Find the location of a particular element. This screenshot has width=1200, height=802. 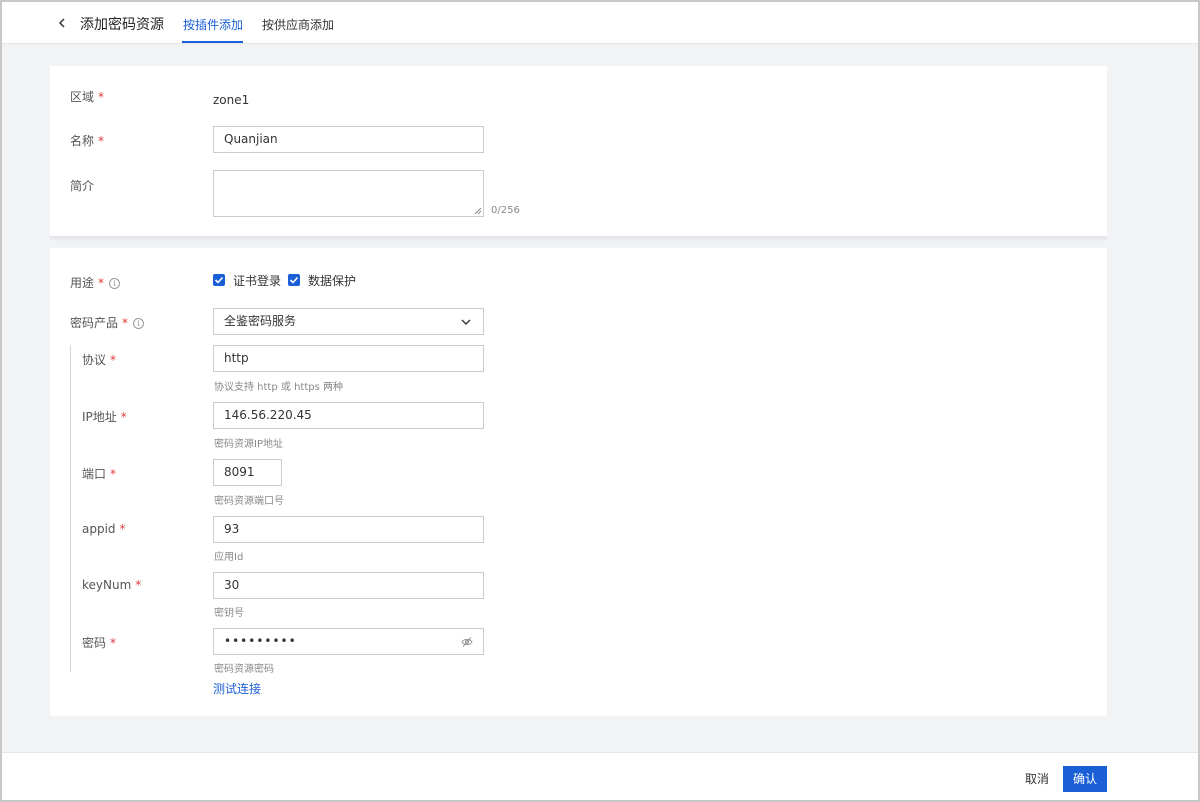

description-textarea is located at coordinates (348, 193).